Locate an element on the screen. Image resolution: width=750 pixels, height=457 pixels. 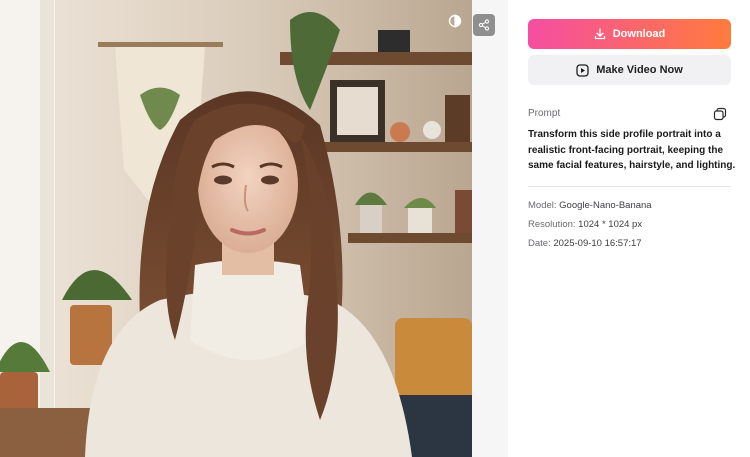
prompt-heading: Prompt is located at coordinates (544, 113).